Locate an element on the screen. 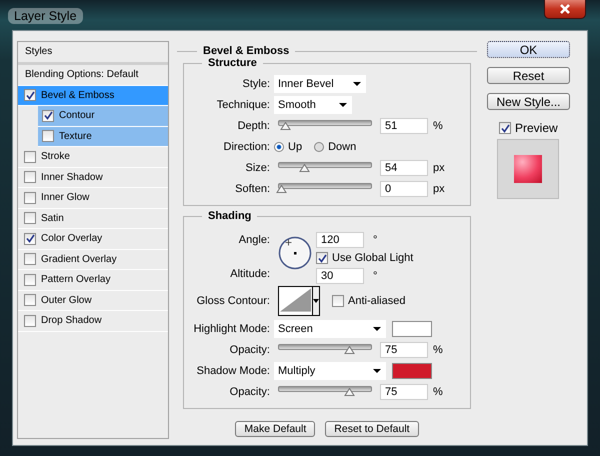 This screenshot has width=600, height=456. close-button is located at coordinates (565, 9).